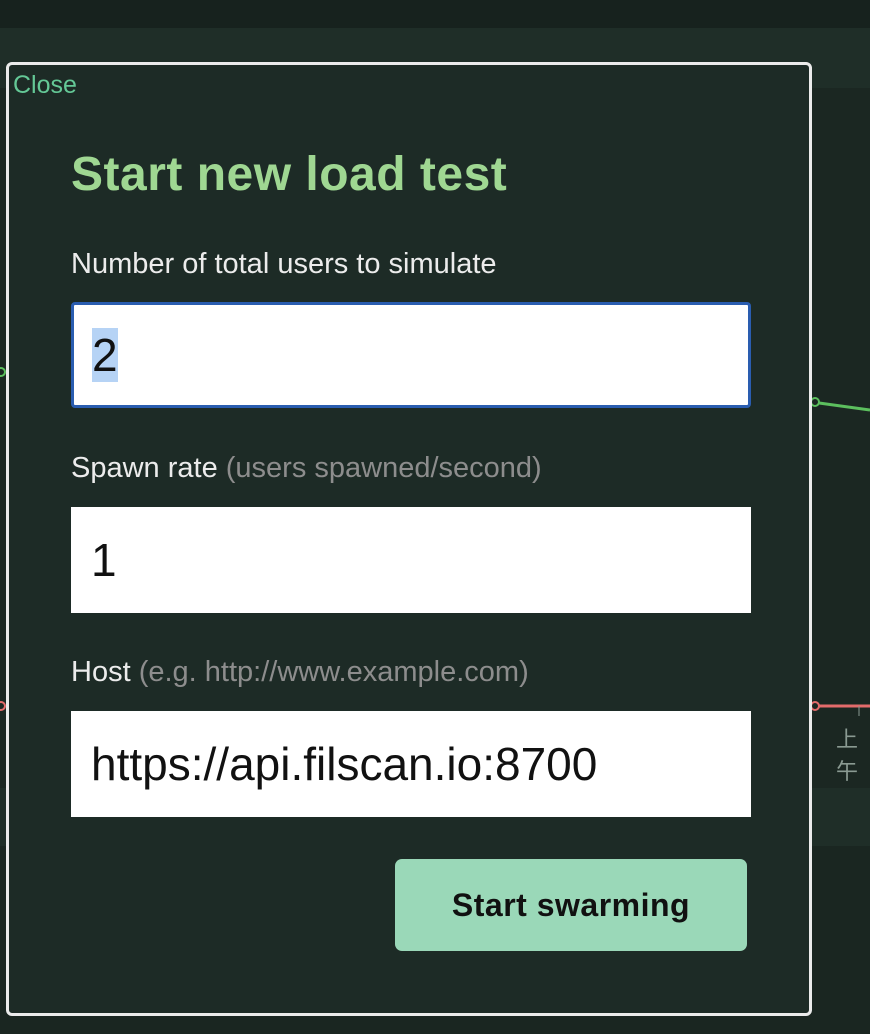 The height and width of the screenshot is (1034, 870). I want to click on user-count-label: Number of total users to simulate, so click(284, 264).